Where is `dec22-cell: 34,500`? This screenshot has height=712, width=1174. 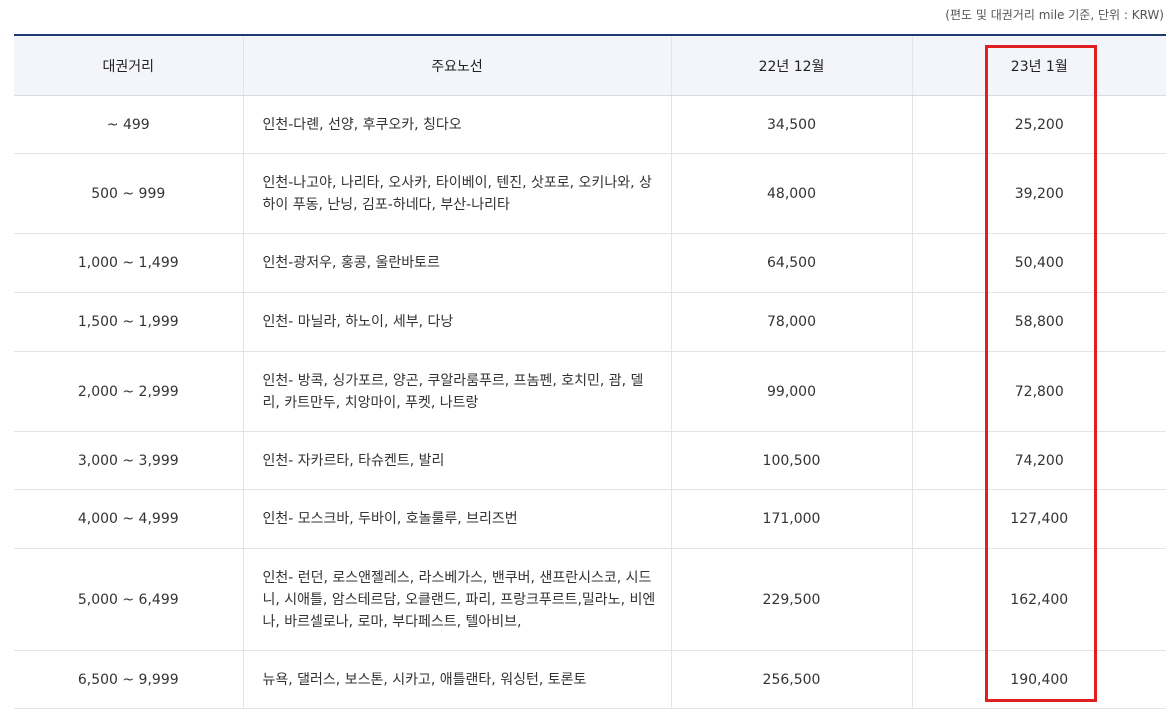
dec22-cell: 34,500 is located at coordinates (791, 124).